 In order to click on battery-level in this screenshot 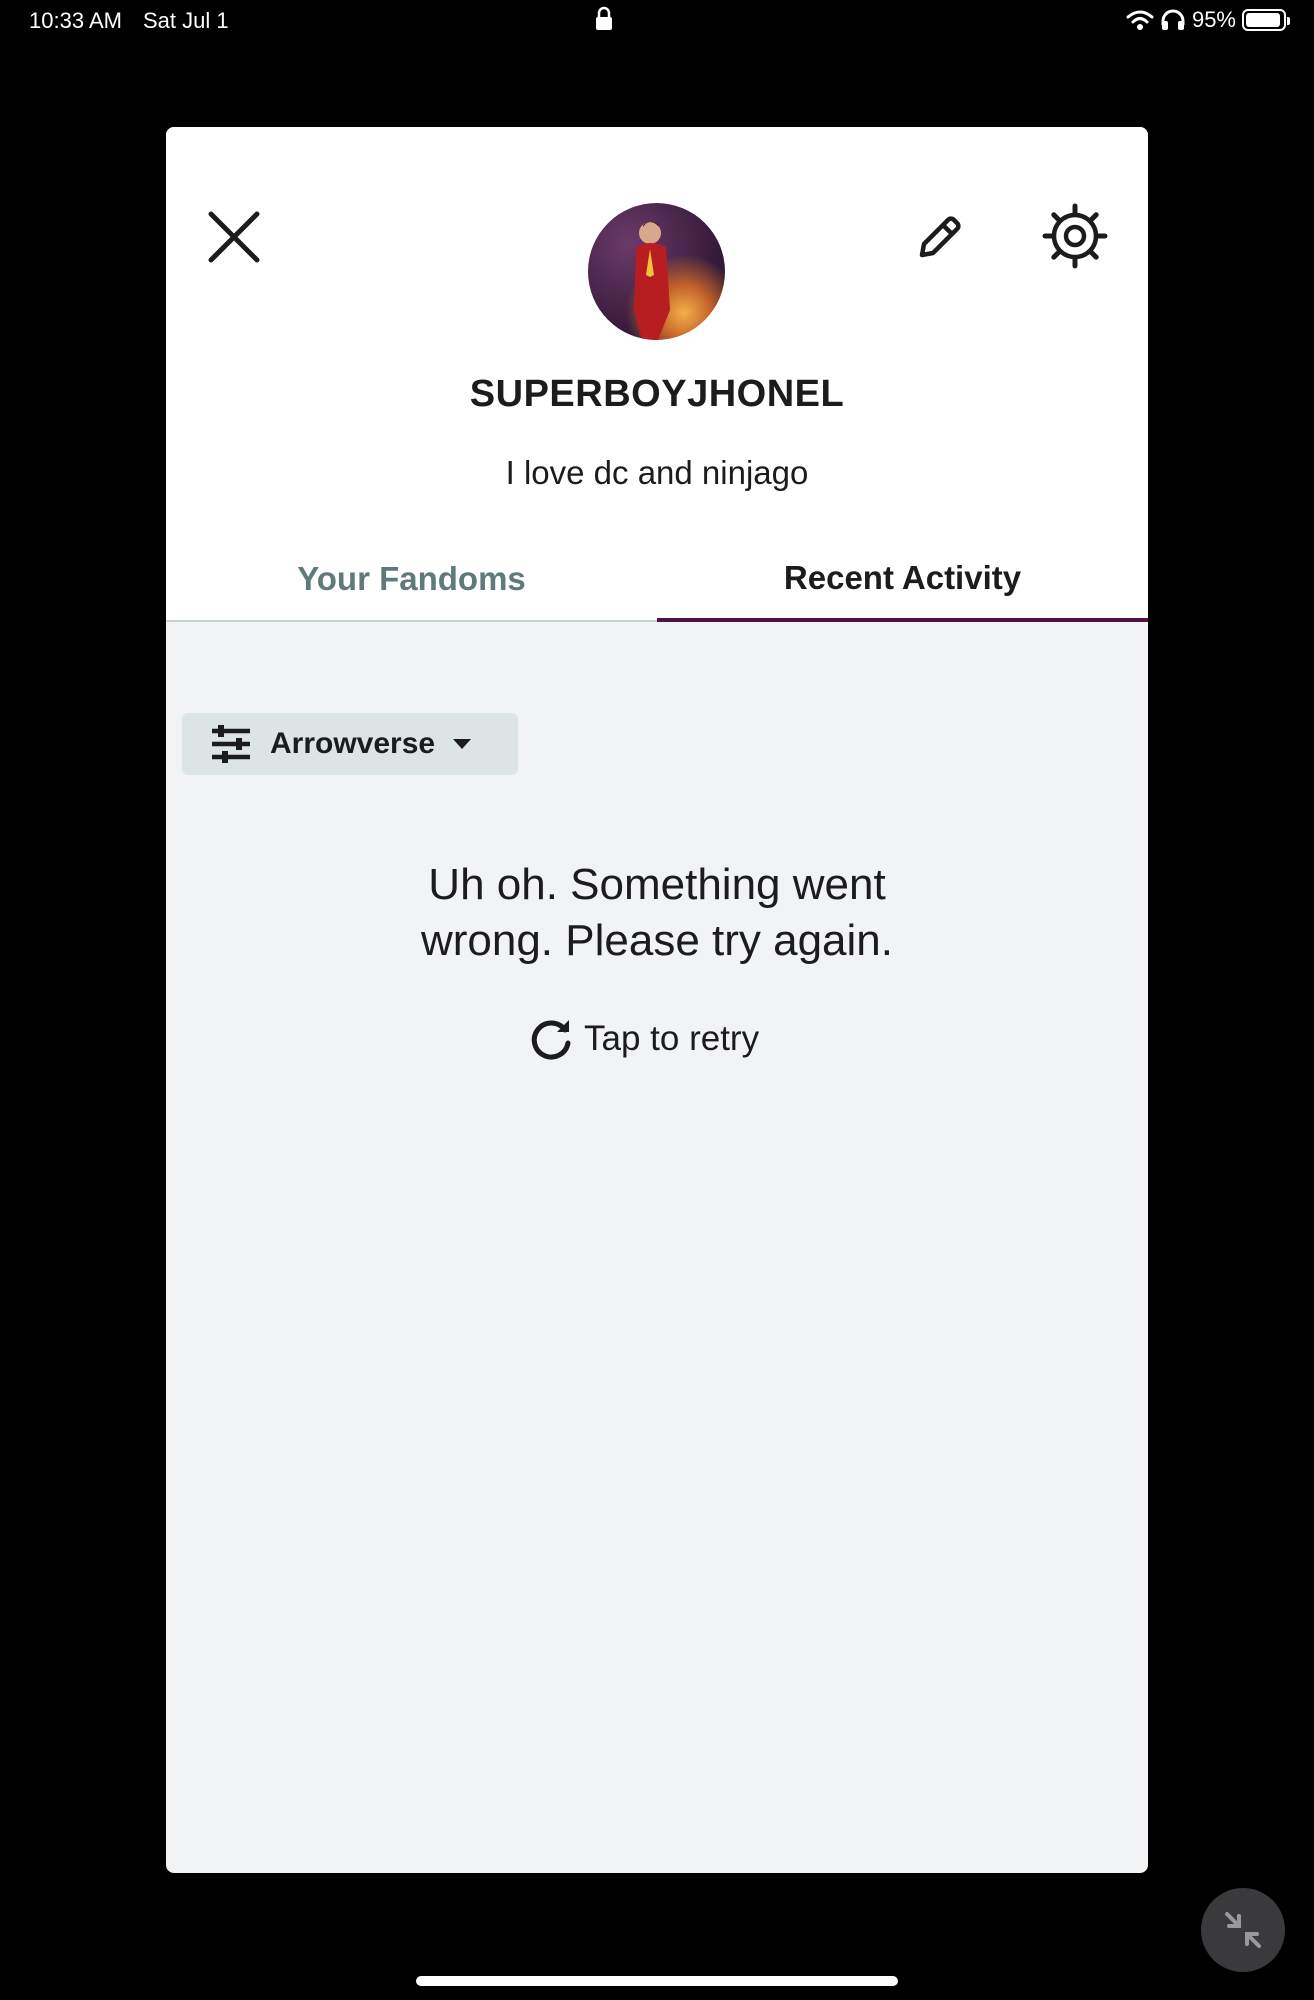, I will do `click(1263, 20)`.